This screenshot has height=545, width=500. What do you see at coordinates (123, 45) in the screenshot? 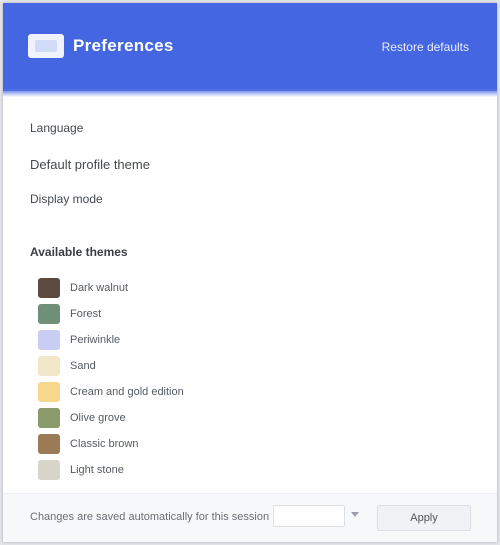
I see `app-title: Preferences` at bounding box center [123, 45].